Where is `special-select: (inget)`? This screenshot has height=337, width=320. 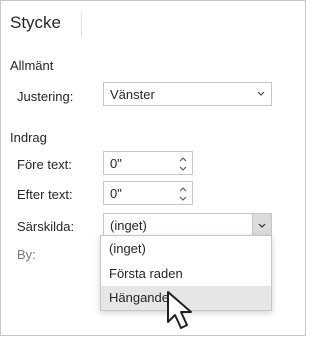
special-select: (inget) is located at coordinates (187, 225).